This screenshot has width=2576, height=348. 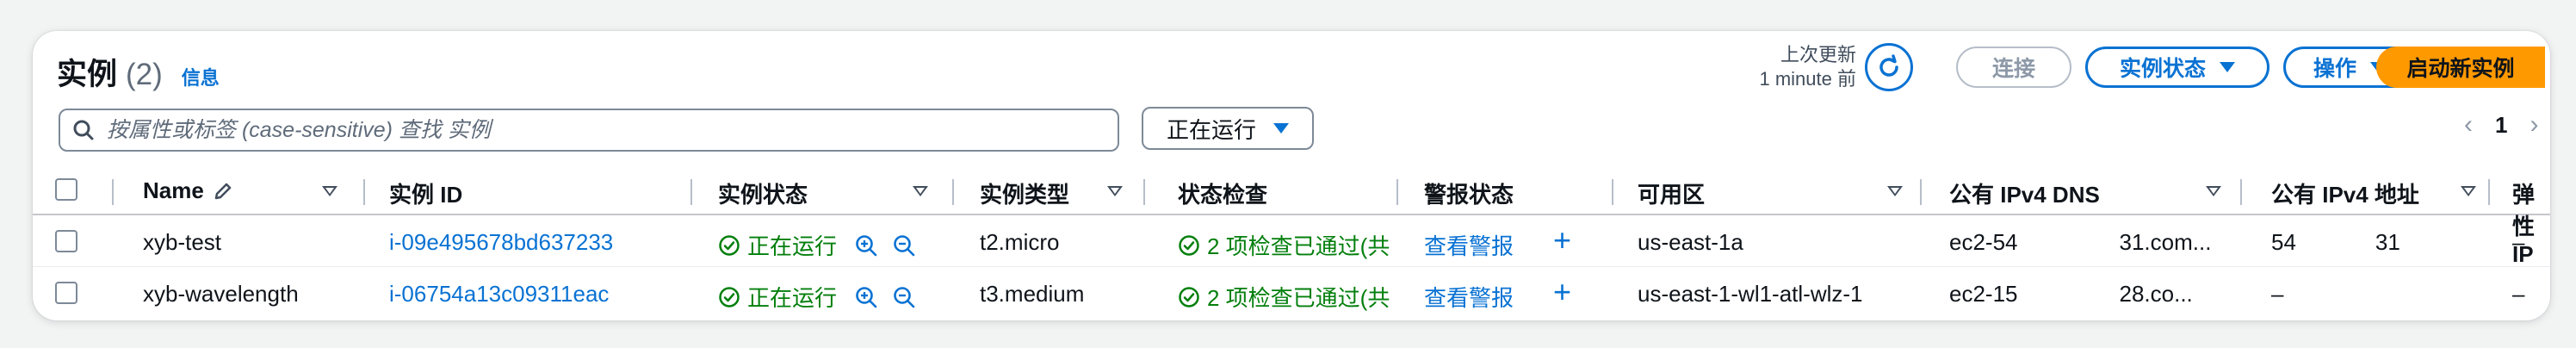 What do you see at coordinates (2336, 243) in the screenshot?
I see `public-ip: 54 31` at bounding box center [2336, 243].